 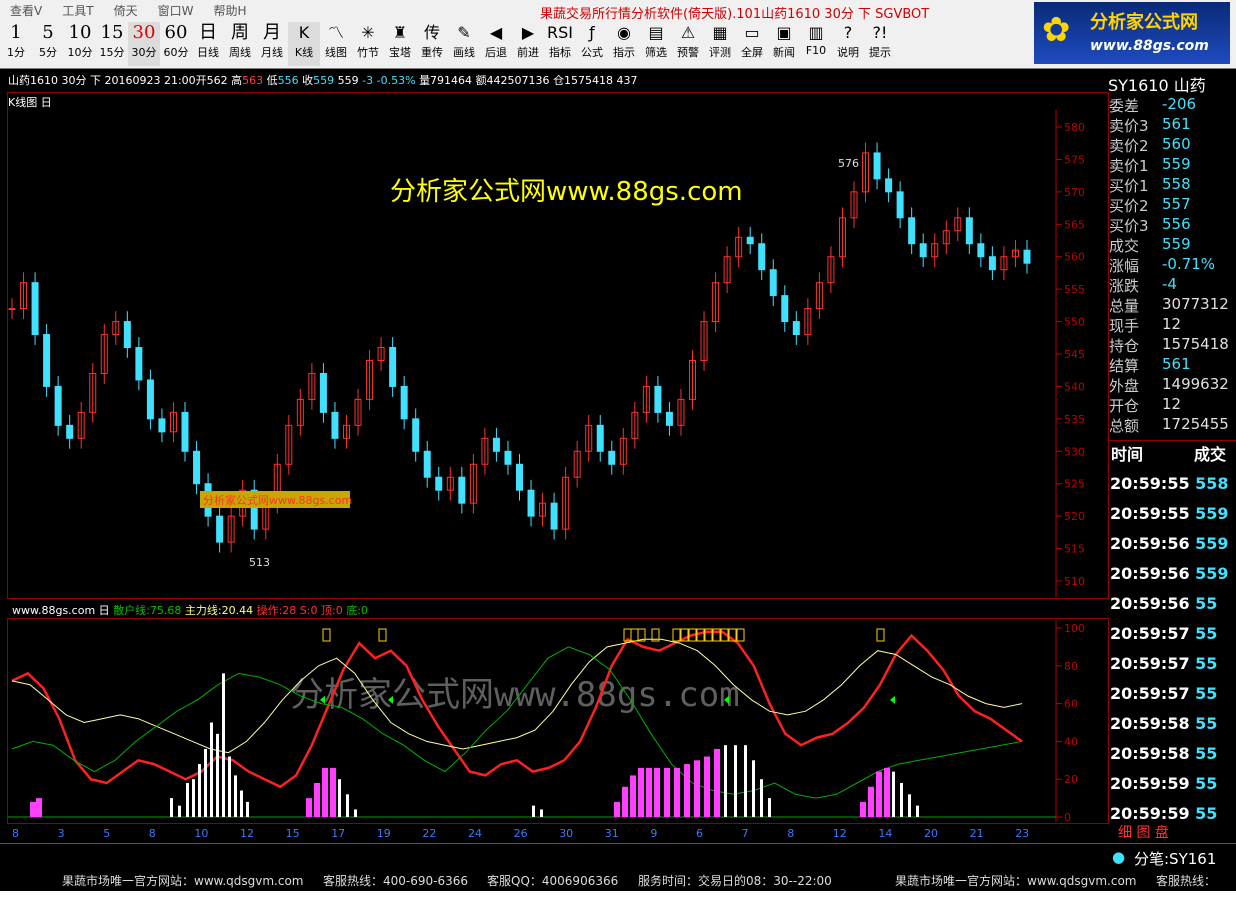 What do you see at coordinates (61, 610) in the screenshot?
I see `indicator-name: www.88gs.com 日` at bounding box center [61, 610].